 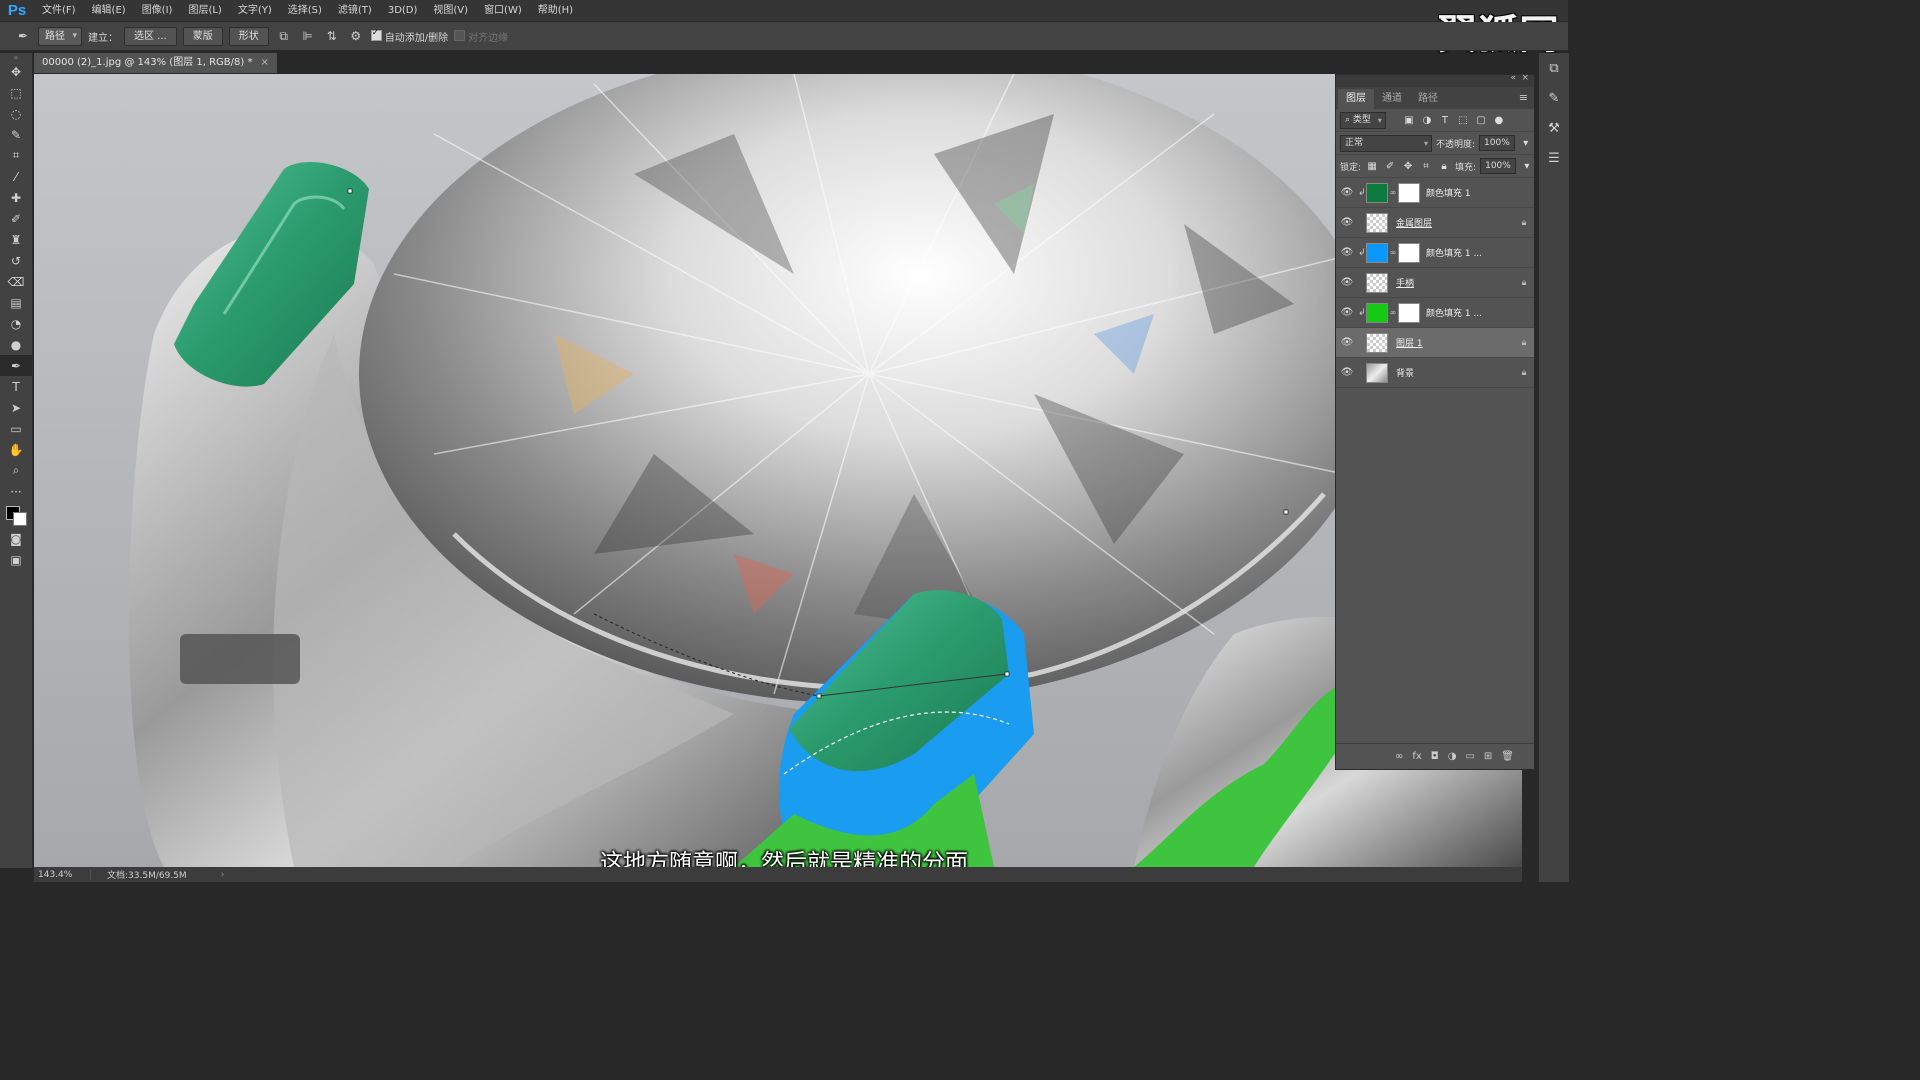 What do you see at coordinates (16, 449) in the screenshot?
I see `hand-tool-icon: ✋` at bounding box center [16, 449].